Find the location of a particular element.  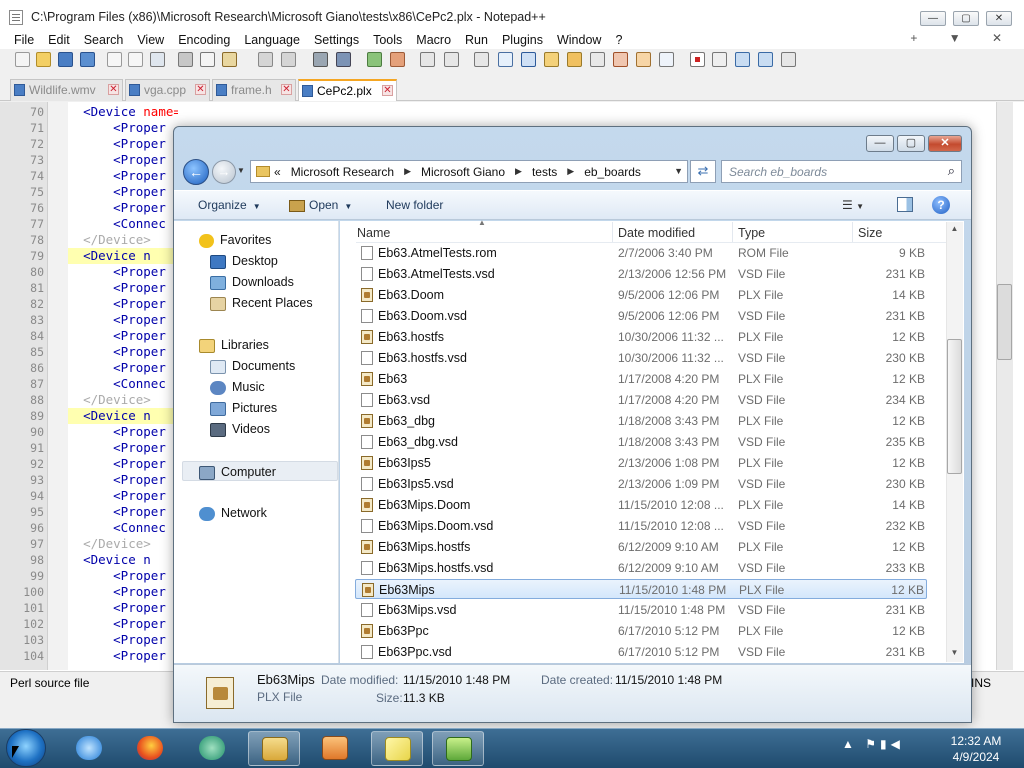

record-macro-icon is located at coordinates (697, 59).